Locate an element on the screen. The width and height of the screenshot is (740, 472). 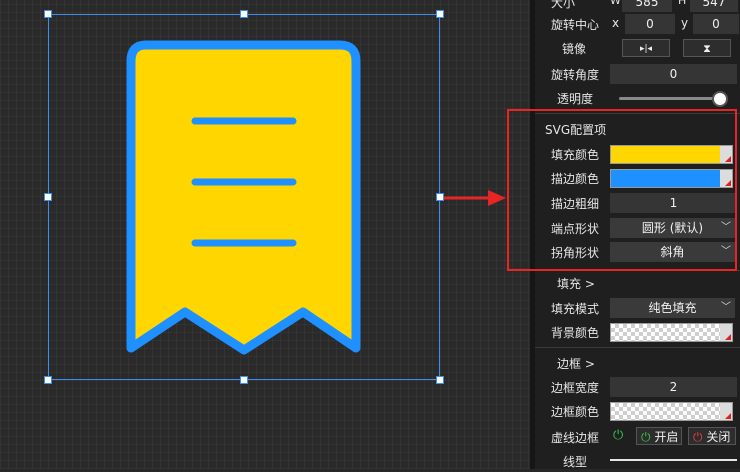
width-input: 585 is located at coordinates (647, 6).